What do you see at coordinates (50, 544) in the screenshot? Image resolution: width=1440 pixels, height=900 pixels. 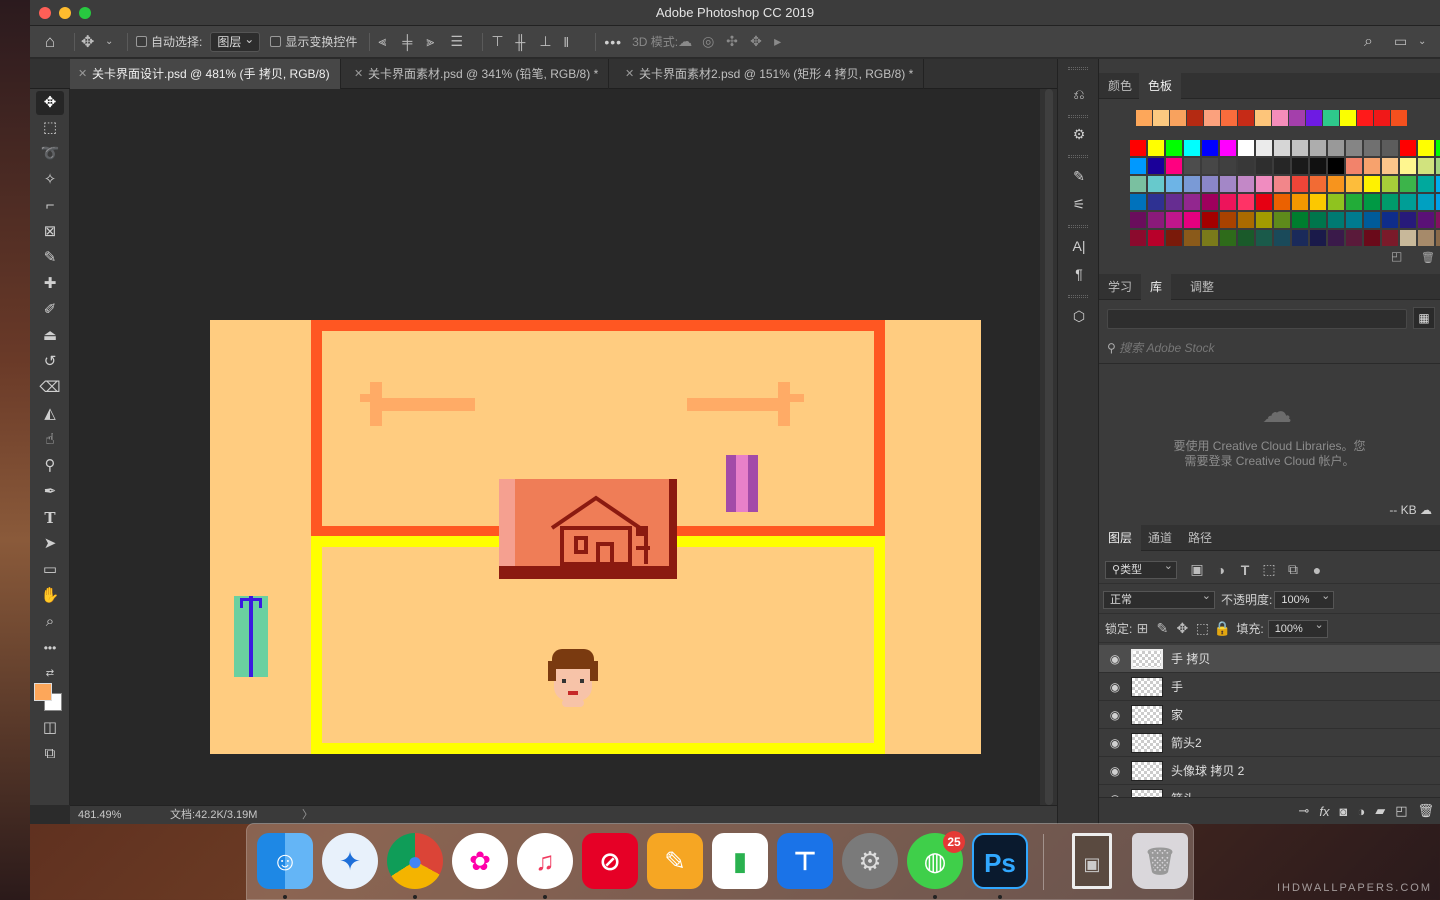 I see `path-selection-tool-icon: ➤` at bounding box center [50, 544].